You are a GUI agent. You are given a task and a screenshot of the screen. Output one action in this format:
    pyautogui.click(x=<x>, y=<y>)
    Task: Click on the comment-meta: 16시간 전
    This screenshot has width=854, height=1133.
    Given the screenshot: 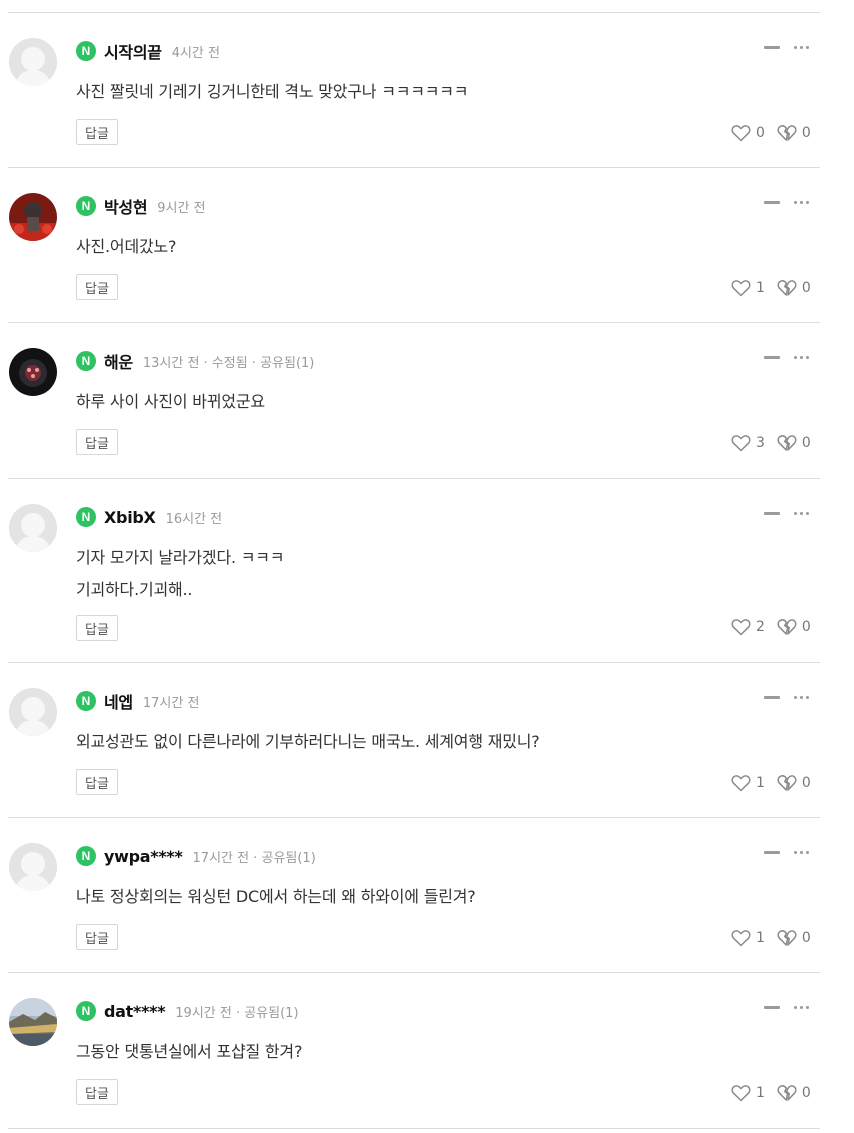 What is the action you would take?
    pyautogui.click(x=194, y=519)
    